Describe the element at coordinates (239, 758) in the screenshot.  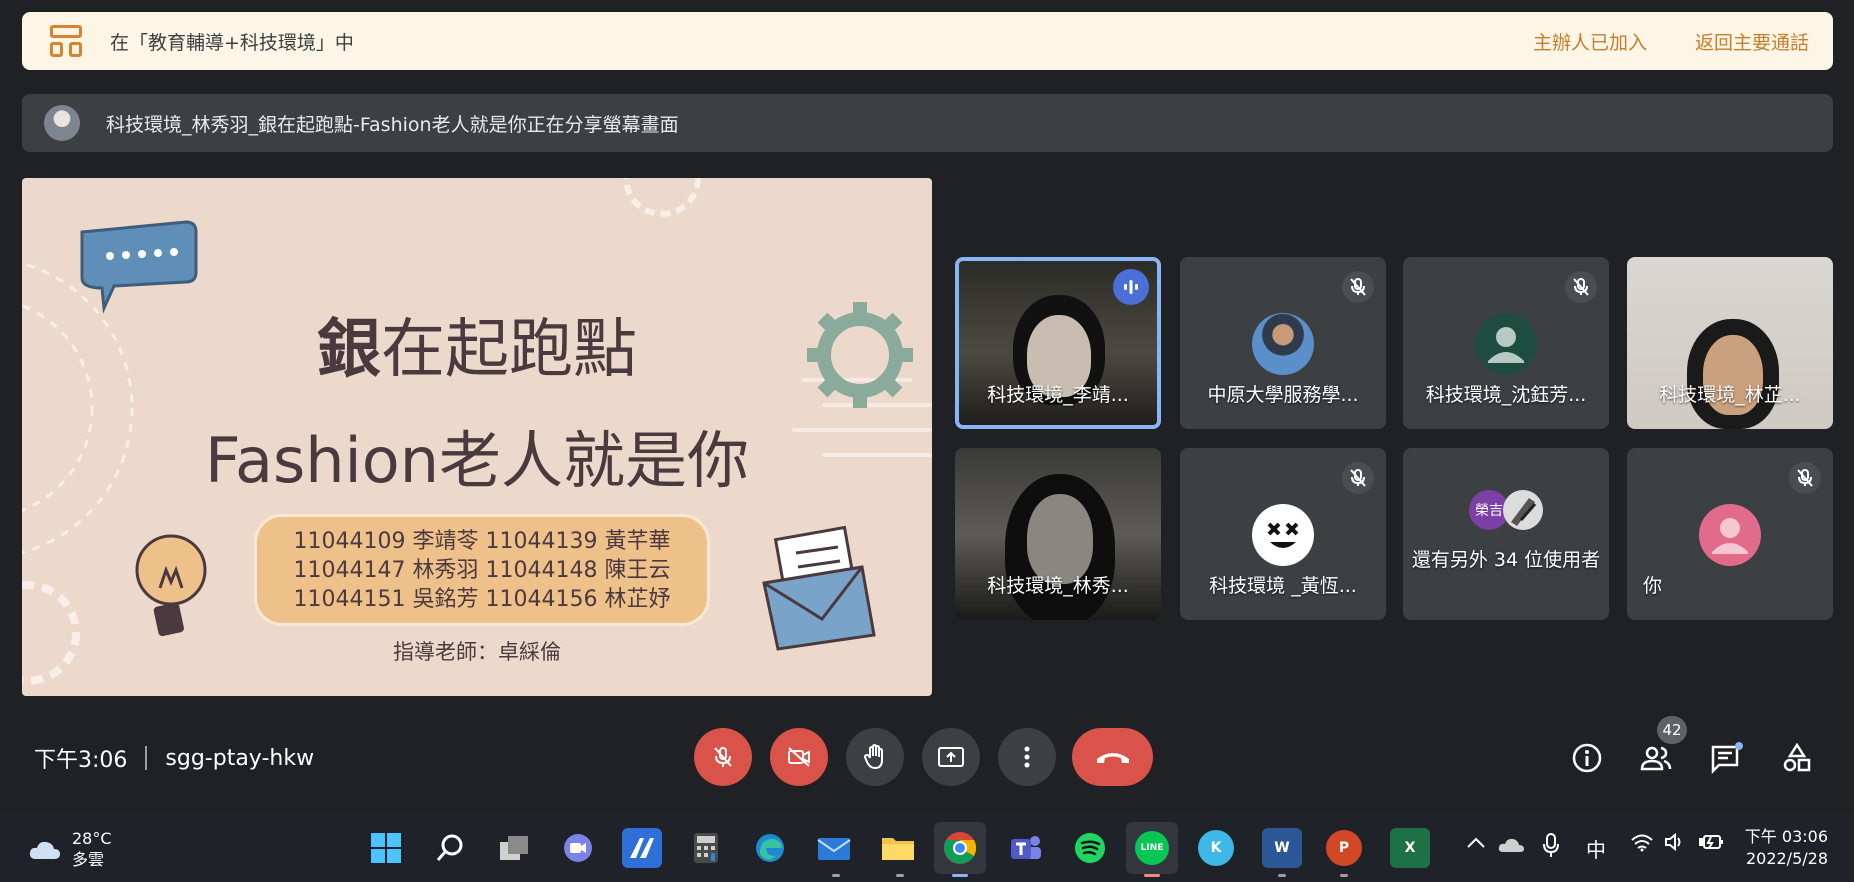
I see `meeting-code: sgg-ptay-hkw` at that location.